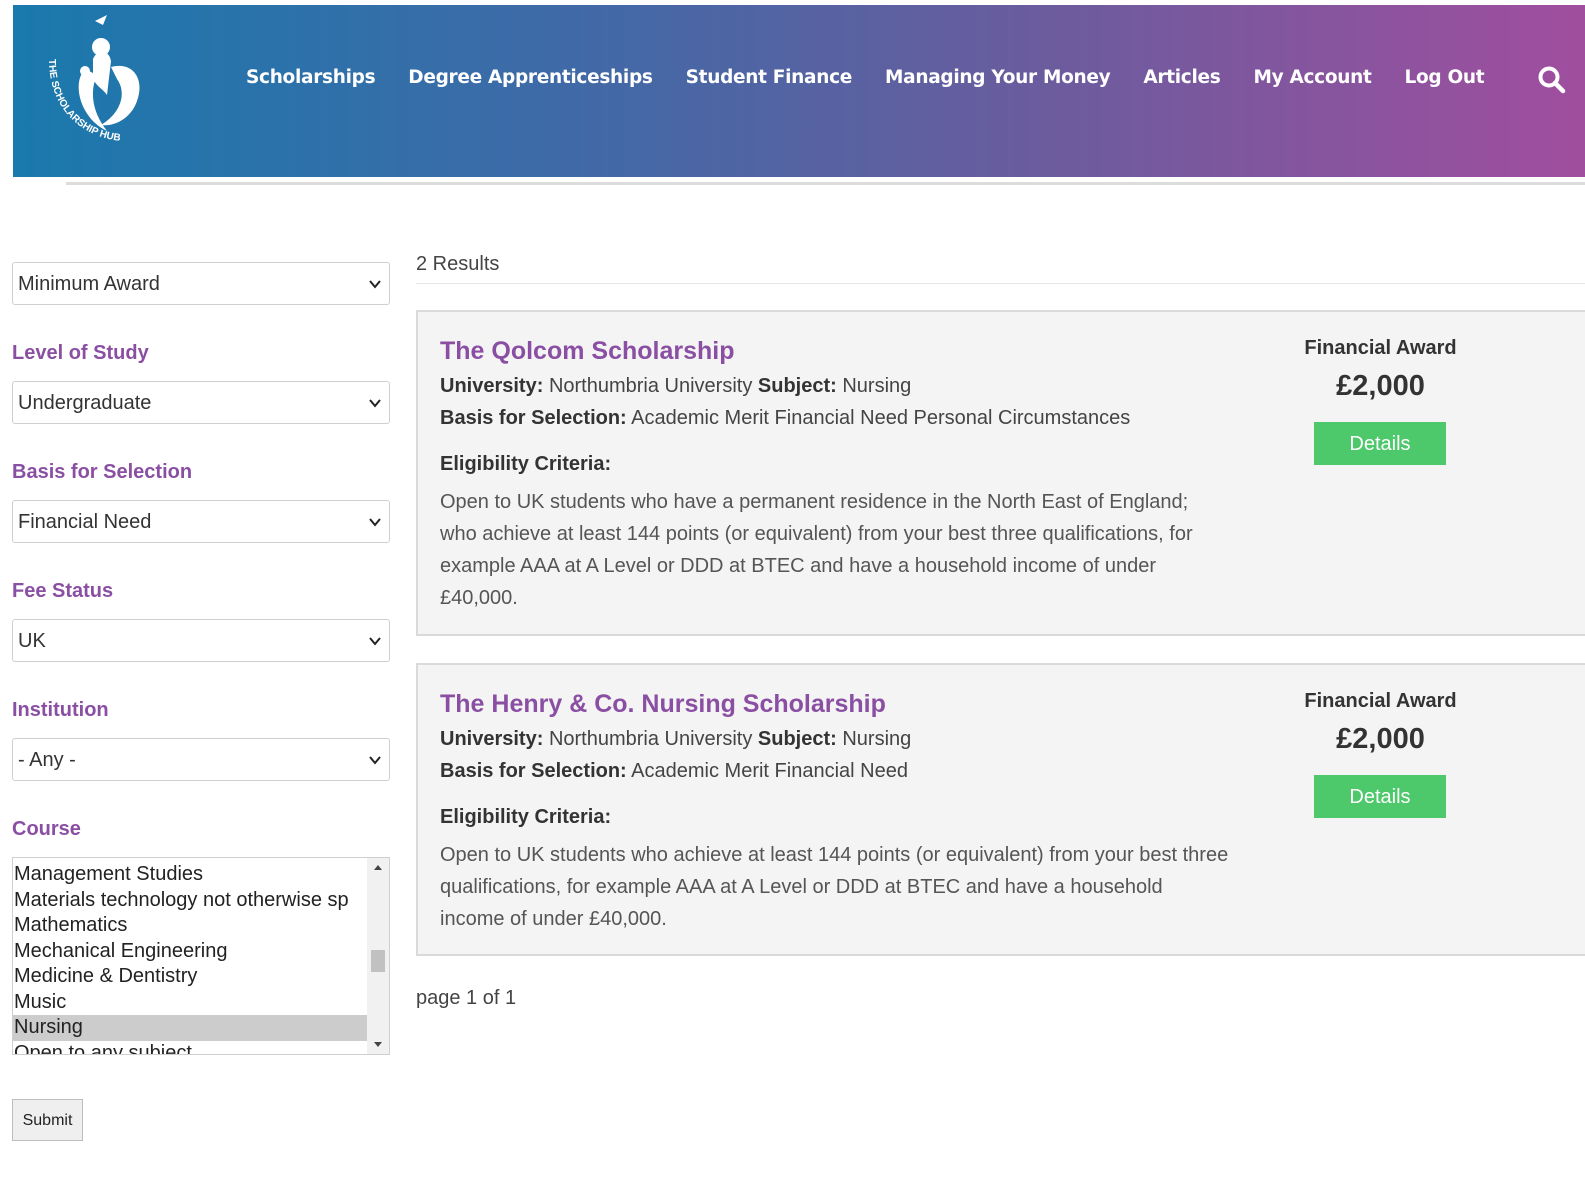 Image resolution: width=1585 pixels, height=1179 pixels. Describe the element at coordinates (47, 760) in the screenshot. I see `institution-value: - Any -` at that location.